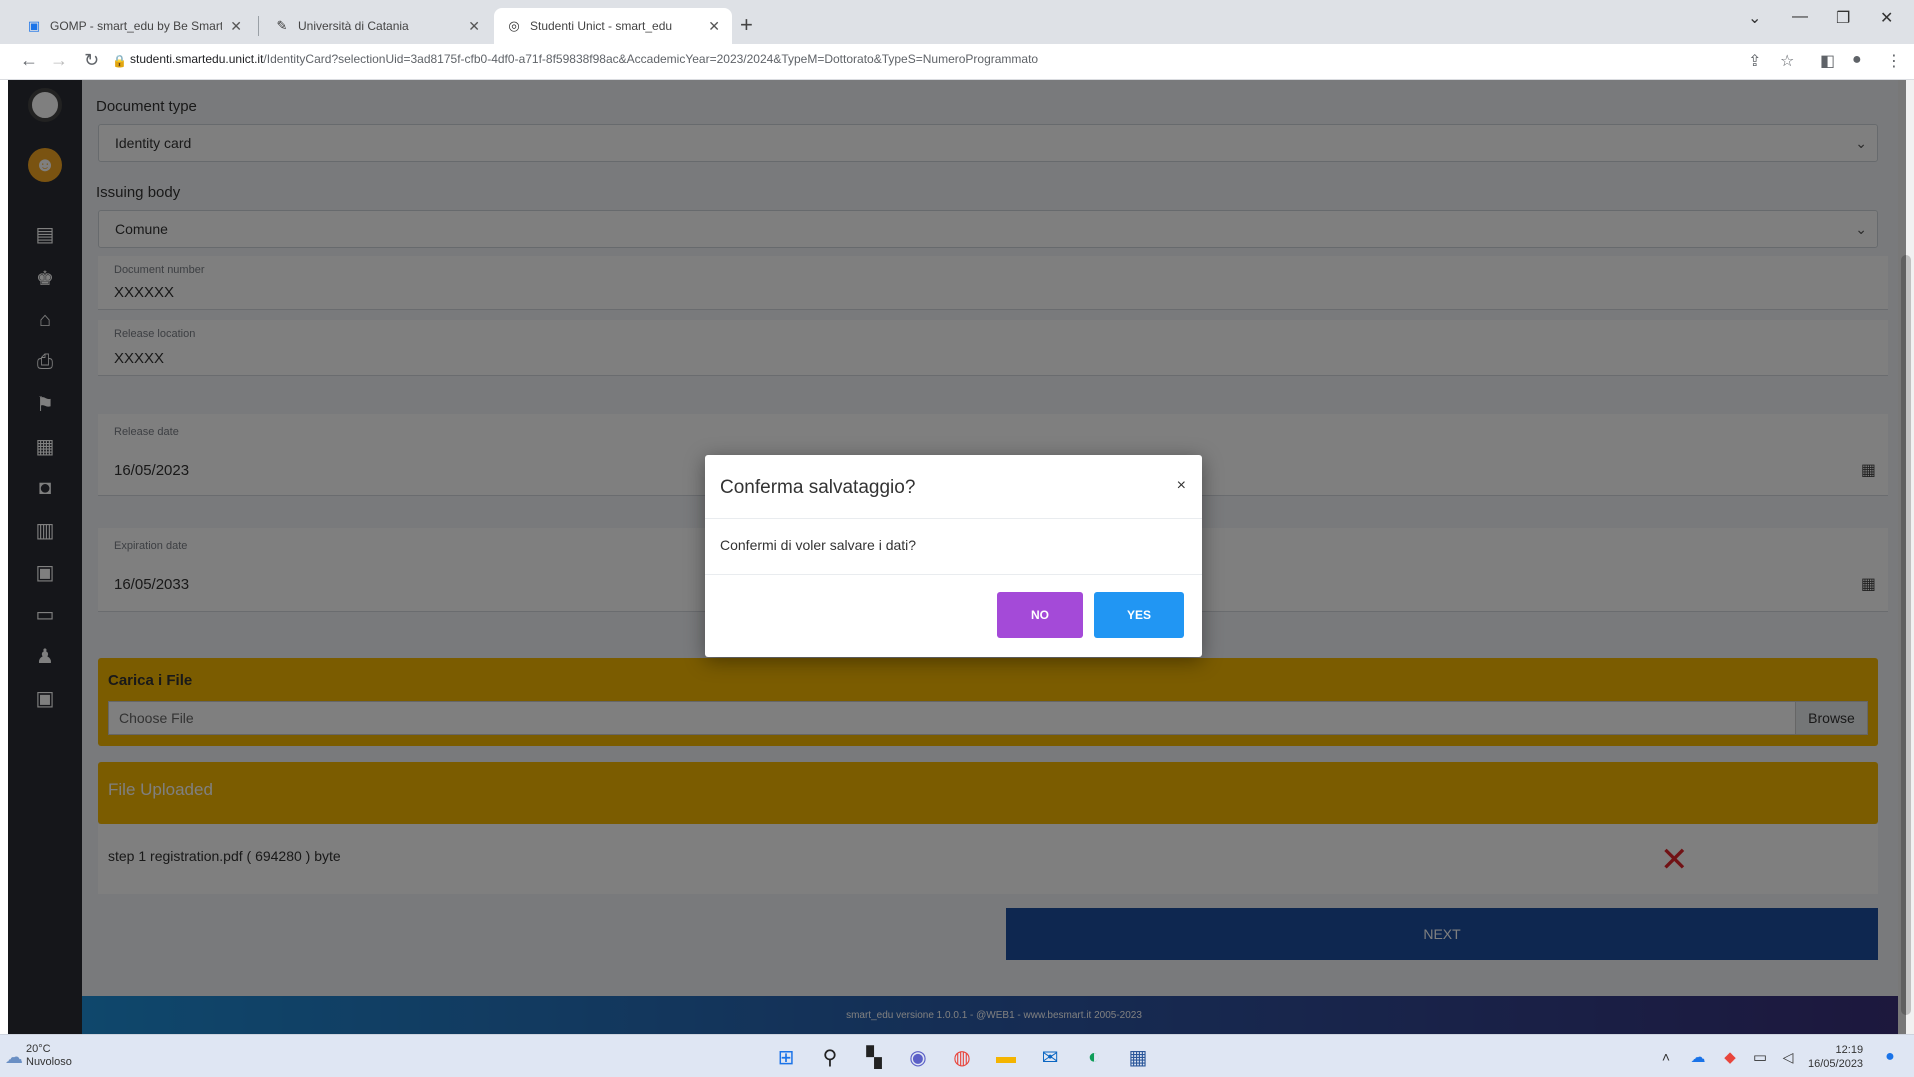 The image size is (1914, 1077). What do you see at coordinates (1835, 1057) in the screenshot?
I see `clock: 12:19 16/05/2023` at bounding box center [1835, 1057].